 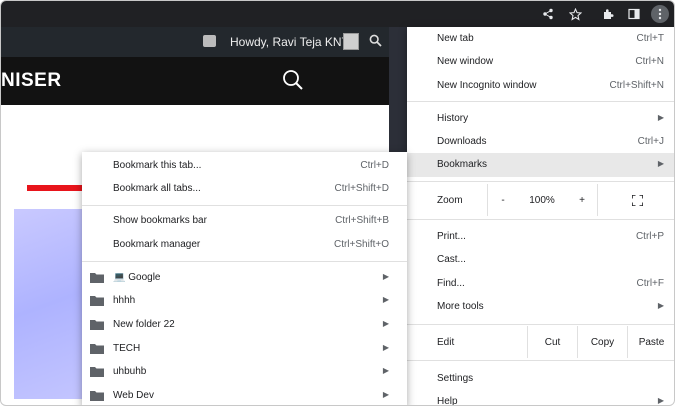 I want to click on bookmark-folder: uhbuhb ▶, so click(x=244, y=372).